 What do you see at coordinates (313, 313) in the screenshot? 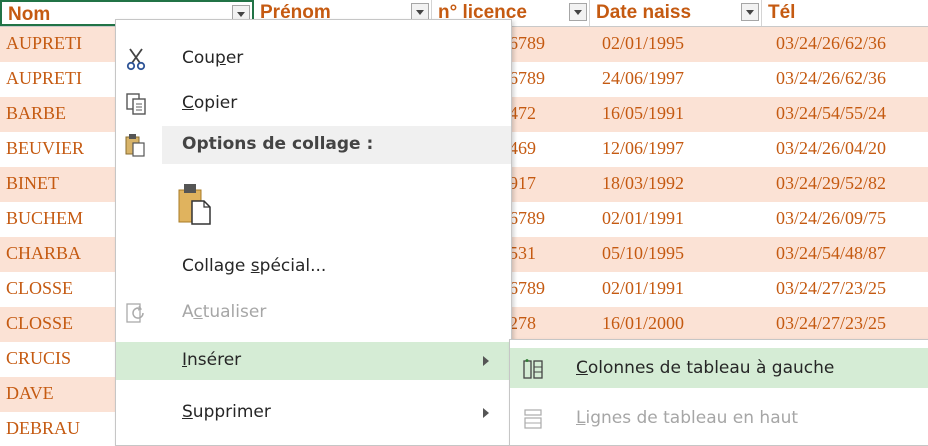
I see `menu-item-refresh: Actualiser` at bounding box center [313, 313].